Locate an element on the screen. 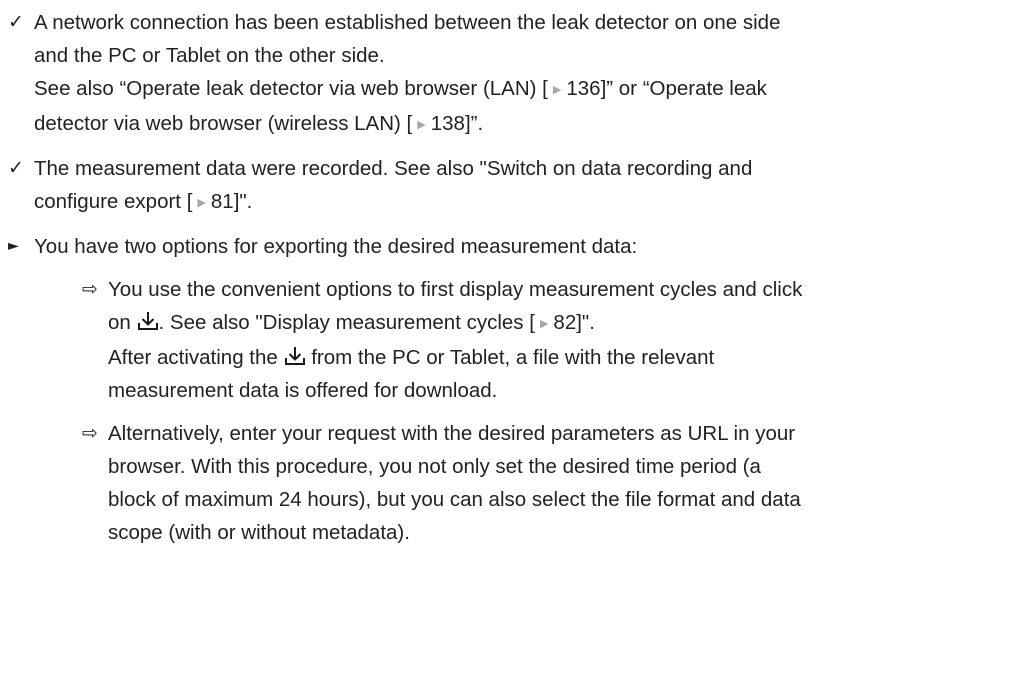  page-reference-link: 82 is located at coordinates (564, 322).